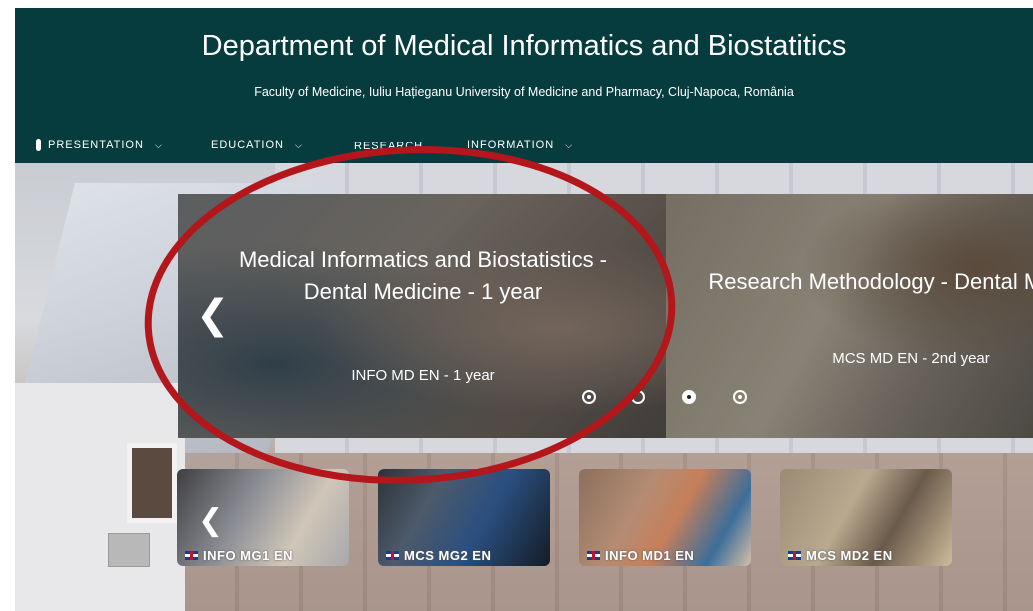 The width and height of the screenshot is (1033, 611). I want to click on nav-item-education: EDUCATION ⌵, so click(257, 145).